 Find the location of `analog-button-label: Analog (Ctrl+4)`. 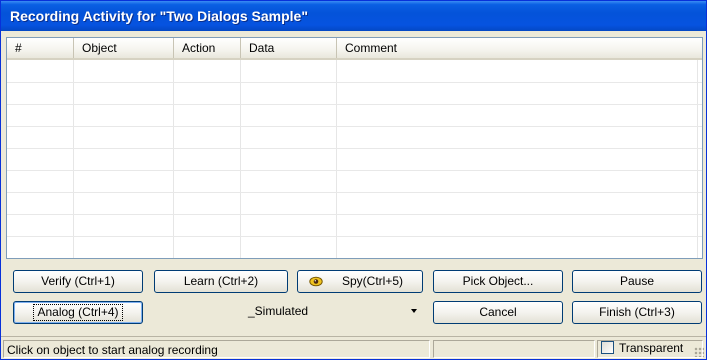

analog-button-label: Analog (Ctrl+4) is located at coordinates (78, 312).